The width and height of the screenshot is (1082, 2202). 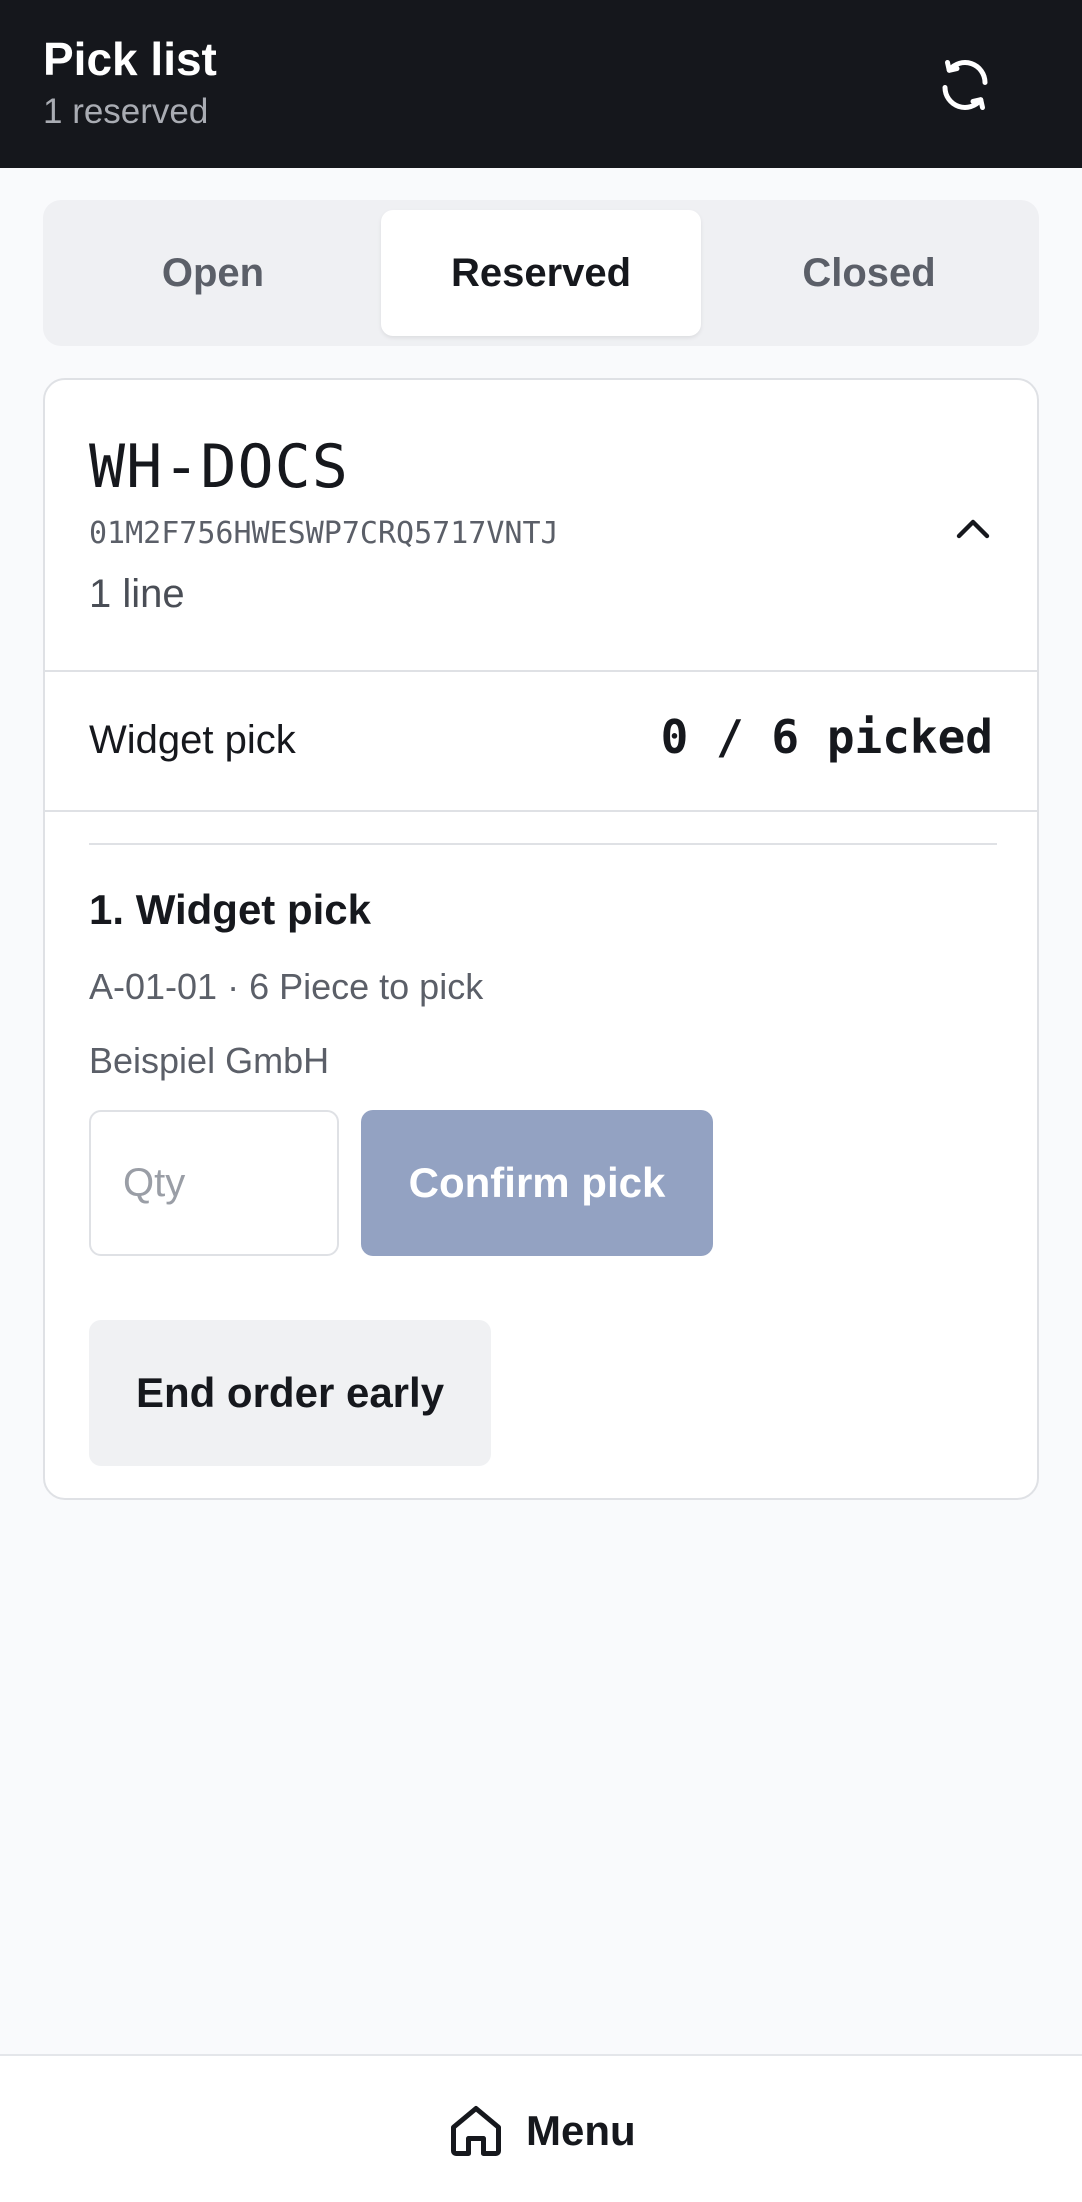 What do you see at coordinates (209, 1060) in the screenshot?
I see `pick-line-customer: Beispiel GmbH` at bounding box center [209, 1060].